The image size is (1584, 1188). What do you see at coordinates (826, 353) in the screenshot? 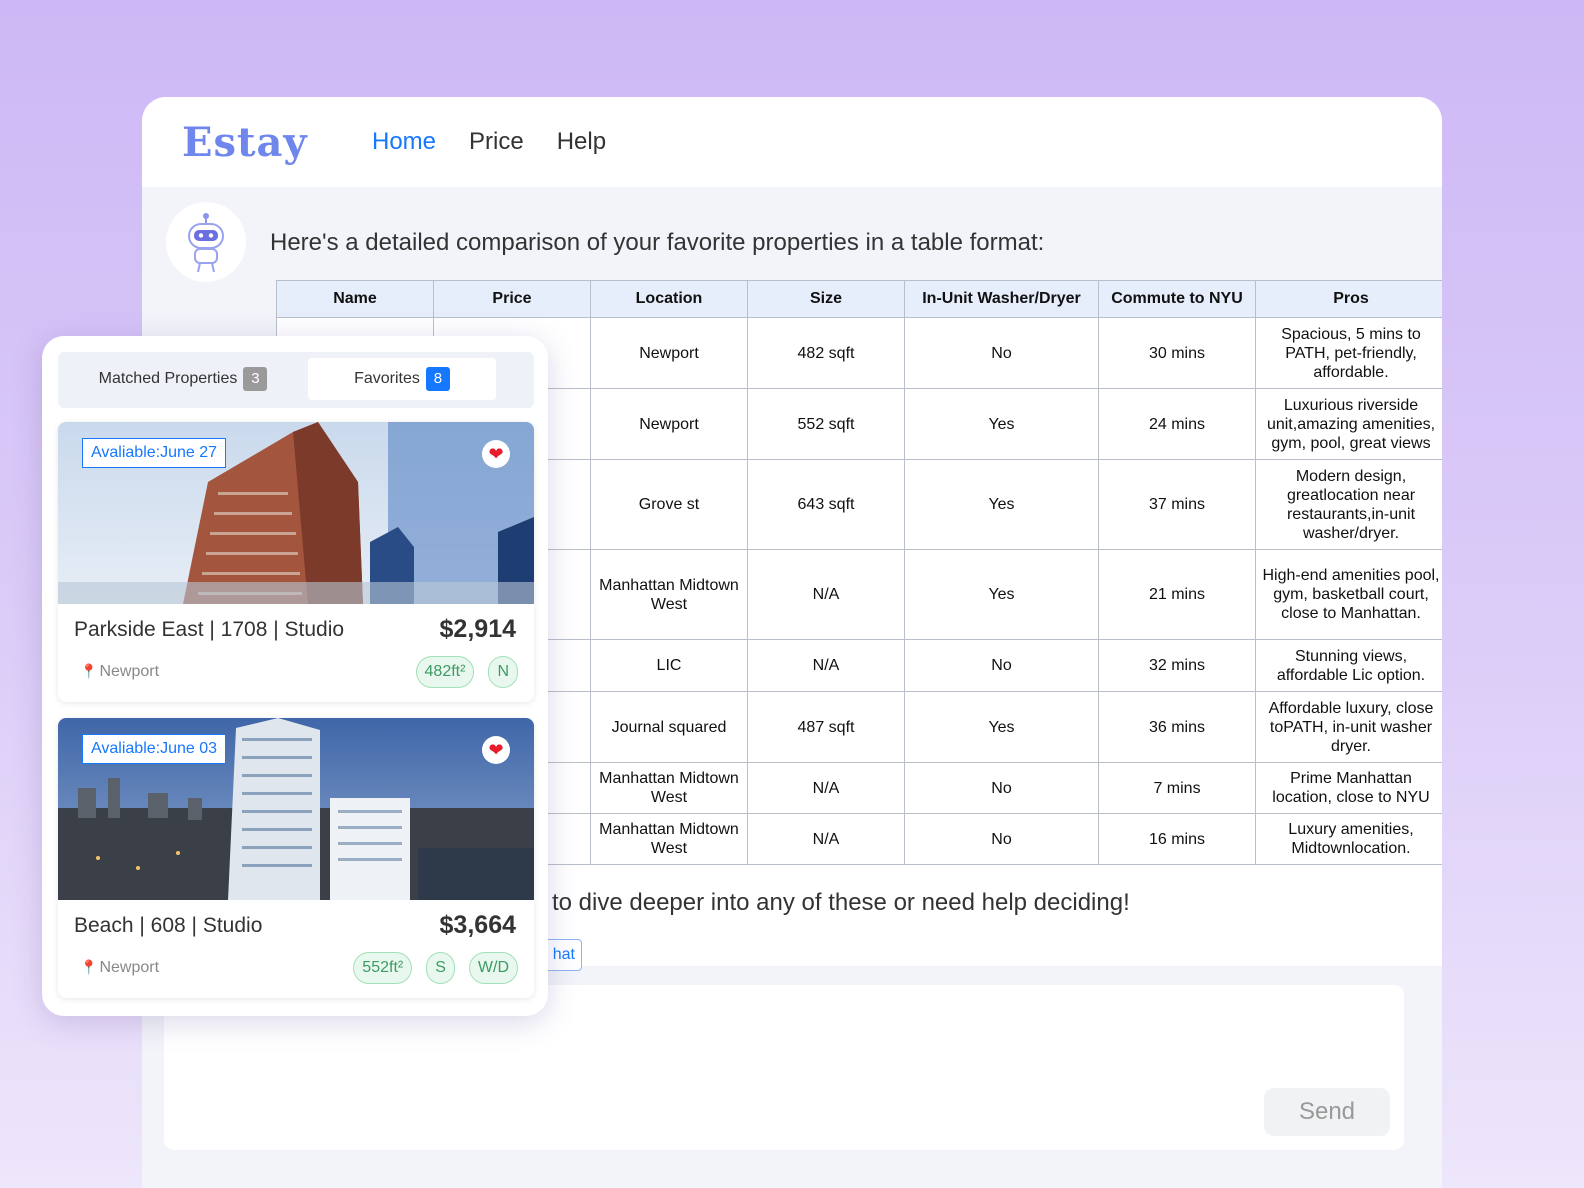
I see `cell-size: 482 sqft` at bounding box center [826, 353].